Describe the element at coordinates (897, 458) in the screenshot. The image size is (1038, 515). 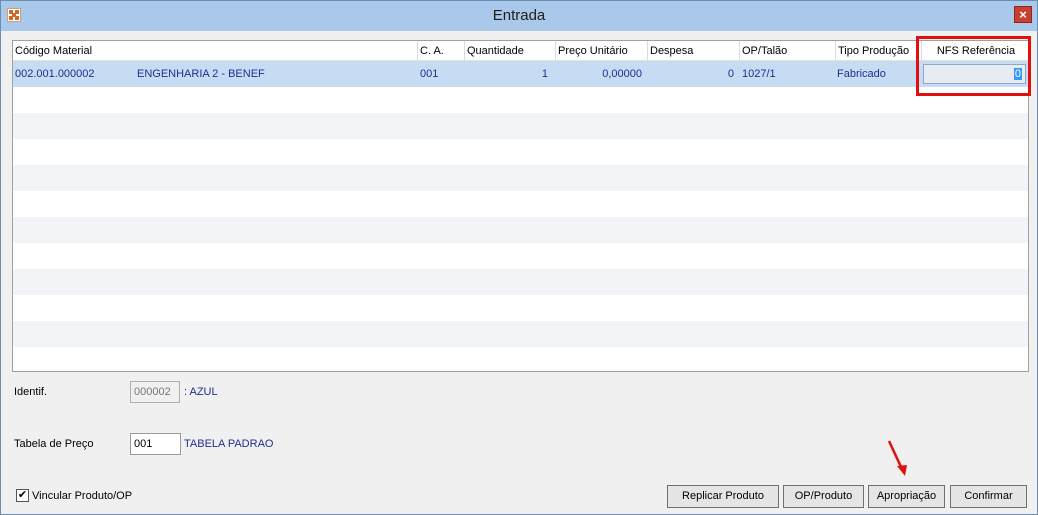
I see `red-arrow-annotation` at that location.